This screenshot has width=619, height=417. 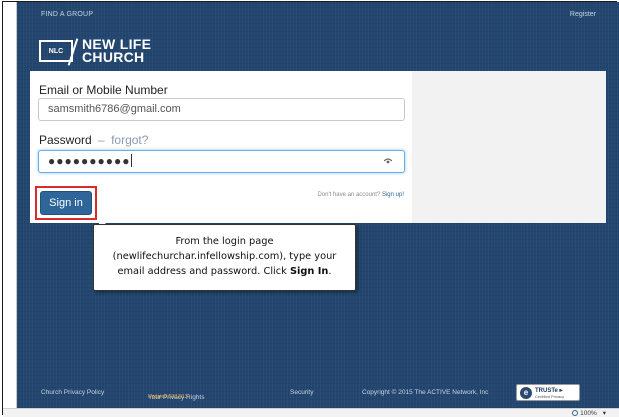 What do you see at coordinates (221, 109) in the screenshot?
I see `email-field: samsmith6786@gmail.com` at bounding box center [221, 109].